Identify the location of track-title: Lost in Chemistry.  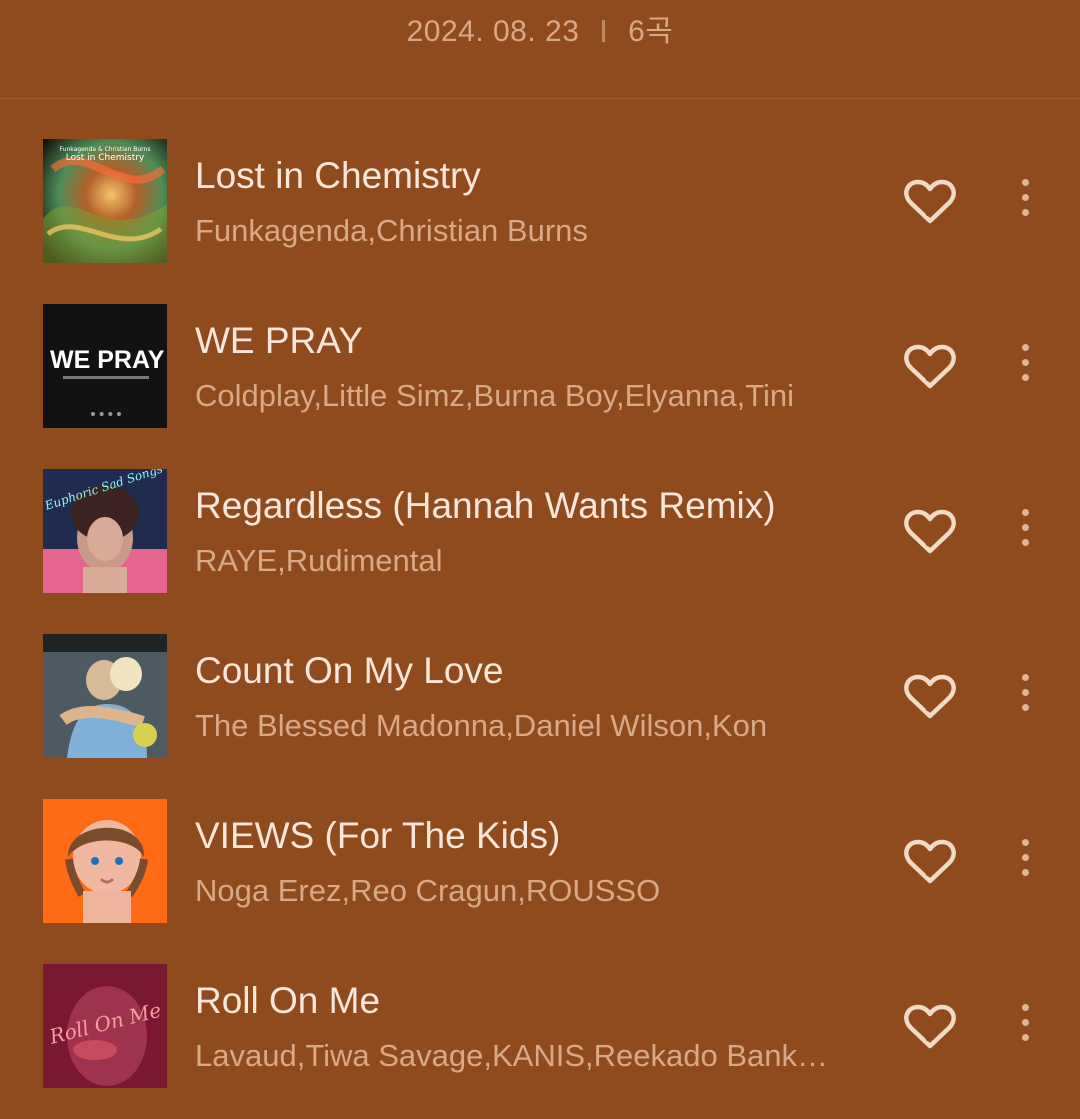
(338, 175).